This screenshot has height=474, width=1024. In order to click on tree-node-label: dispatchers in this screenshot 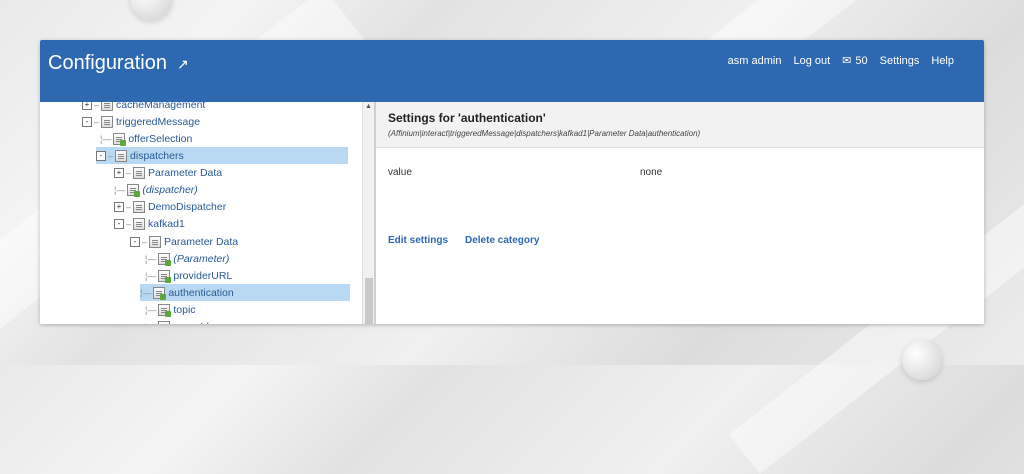, I will do `click(157, 155)`.